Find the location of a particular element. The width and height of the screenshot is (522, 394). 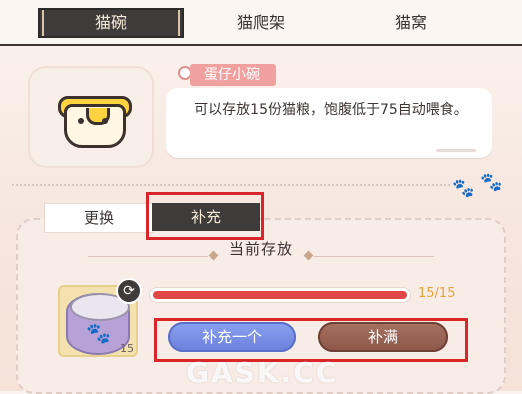

subtab-replace: 更换 is located at coordinates (99, 218).